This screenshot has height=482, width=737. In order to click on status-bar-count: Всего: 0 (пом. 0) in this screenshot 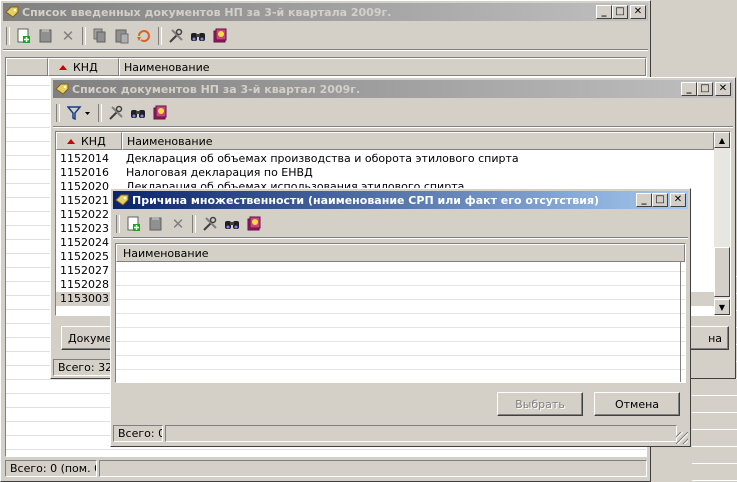, I will do `click(51, 468)`.